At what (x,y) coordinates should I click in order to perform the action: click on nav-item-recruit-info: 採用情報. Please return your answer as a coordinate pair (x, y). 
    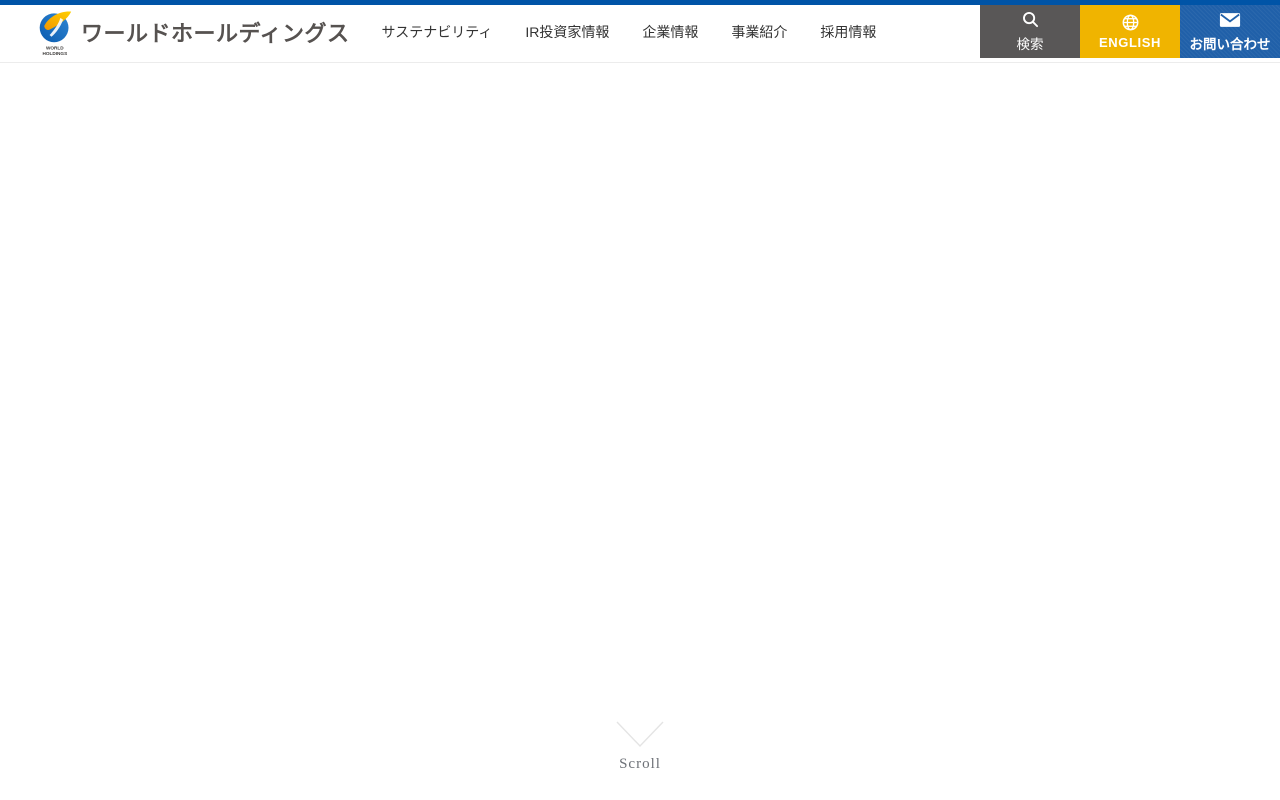
    Looking at the image, I should click on (848, 32).